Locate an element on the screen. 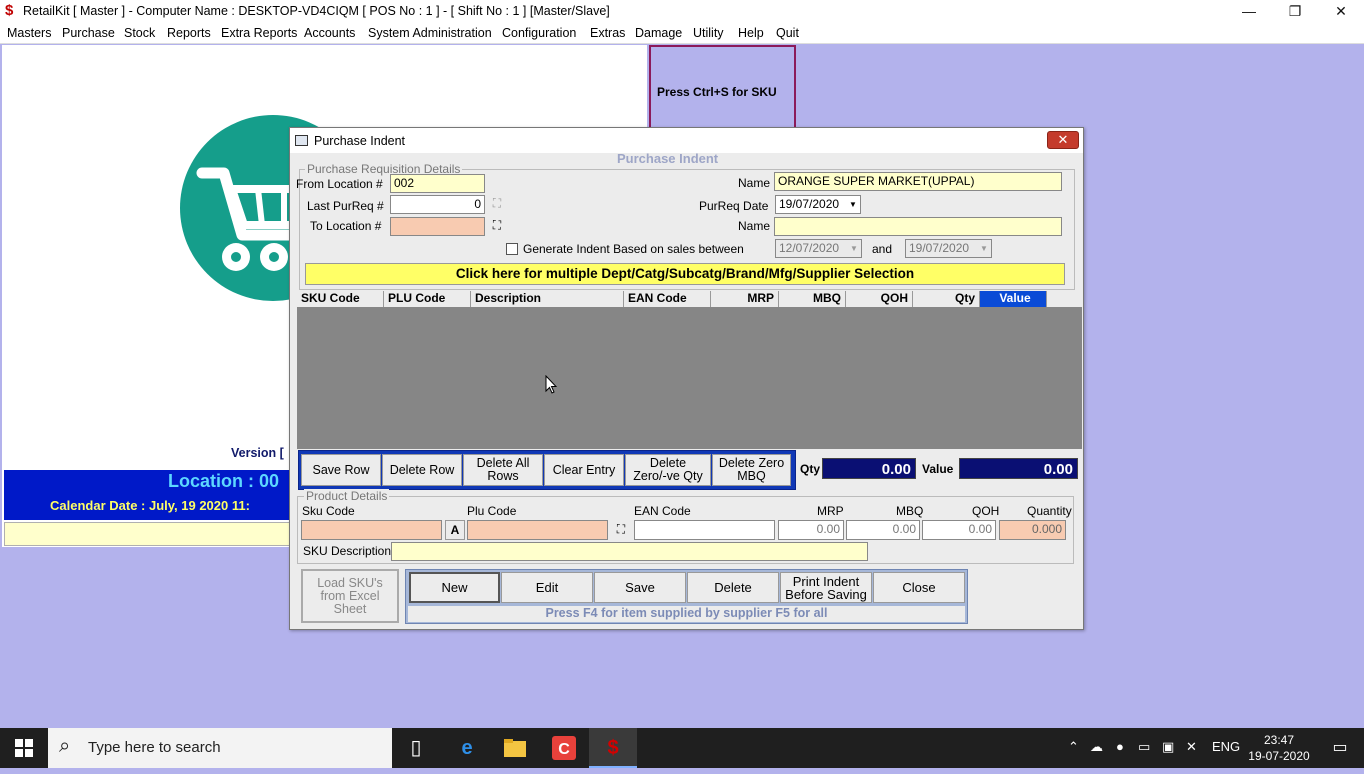  delete-row-button: Delete Row is located at coordinates (422, 470).